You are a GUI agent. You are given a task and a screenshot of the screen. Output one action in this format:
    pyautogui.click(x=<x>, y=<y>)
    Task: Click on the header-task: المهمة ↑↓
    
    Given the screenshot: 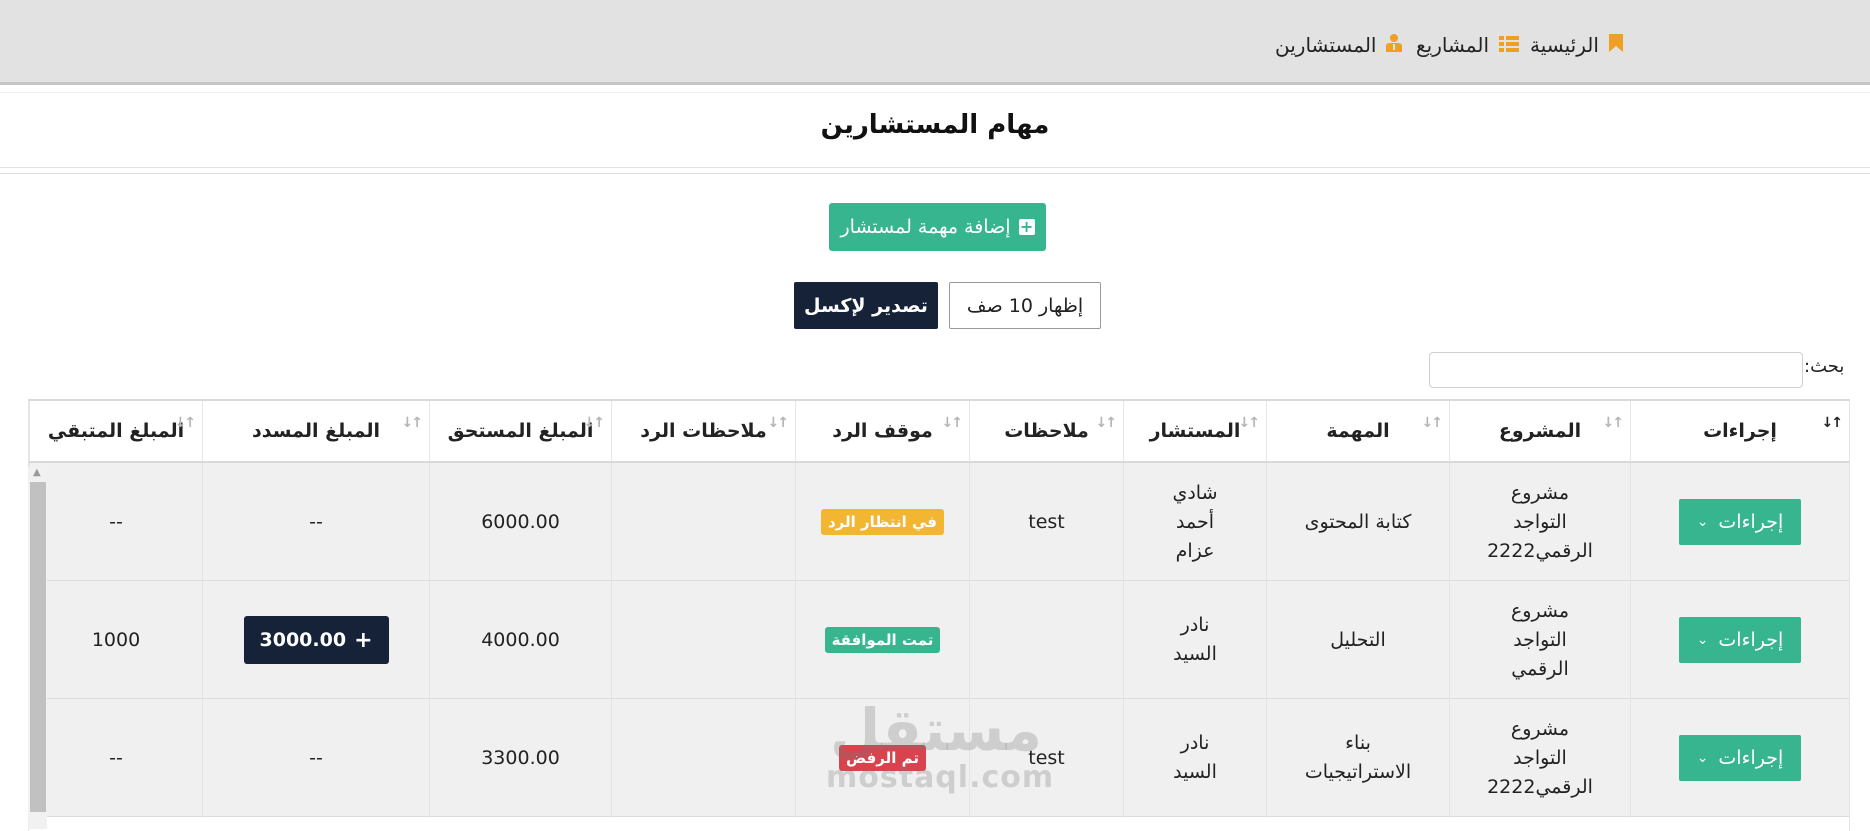 What is the action you would take?
    pyautogui.click(x=1357, y=431)
    